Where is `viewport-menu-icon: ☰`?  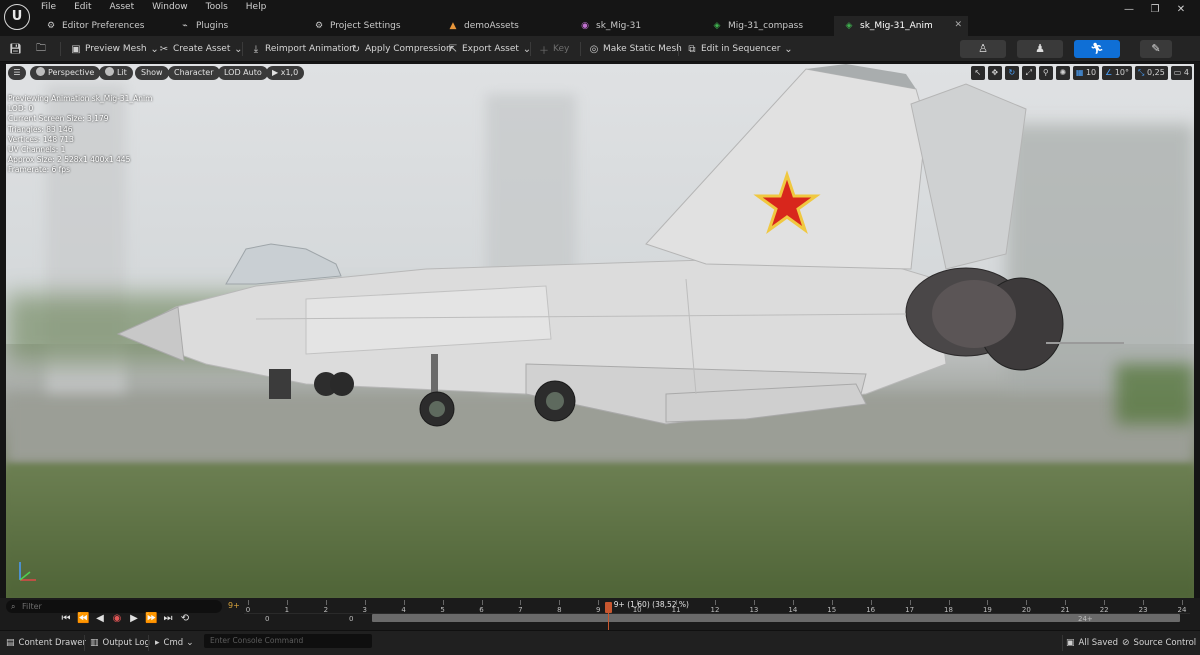
viewport-menu-icon: ☰ is located at coordinates (17, 73).